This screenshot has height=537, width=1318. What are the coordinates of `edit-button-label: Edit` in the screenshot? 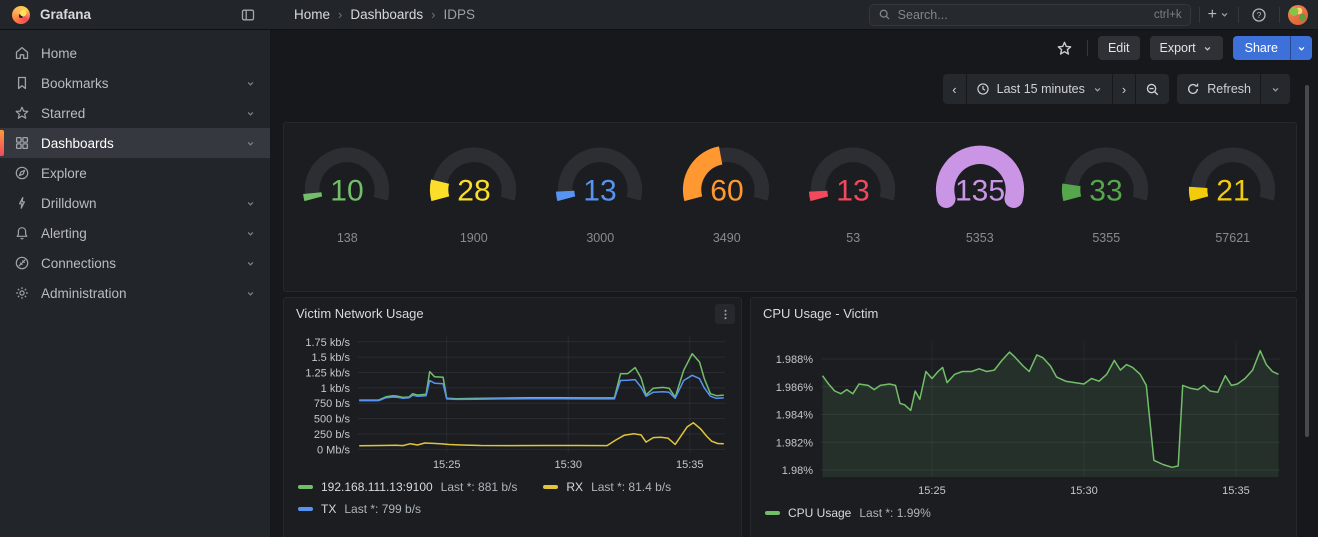 It's located at (1118, 48).